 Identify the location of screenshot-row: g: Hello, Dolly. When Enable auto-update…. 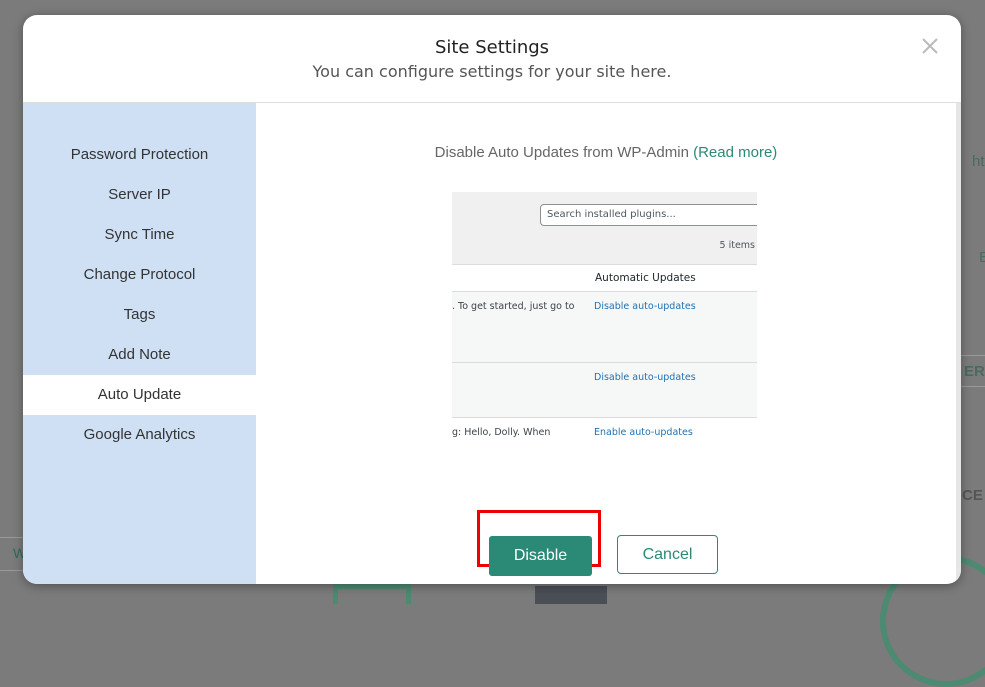
(604, 436).